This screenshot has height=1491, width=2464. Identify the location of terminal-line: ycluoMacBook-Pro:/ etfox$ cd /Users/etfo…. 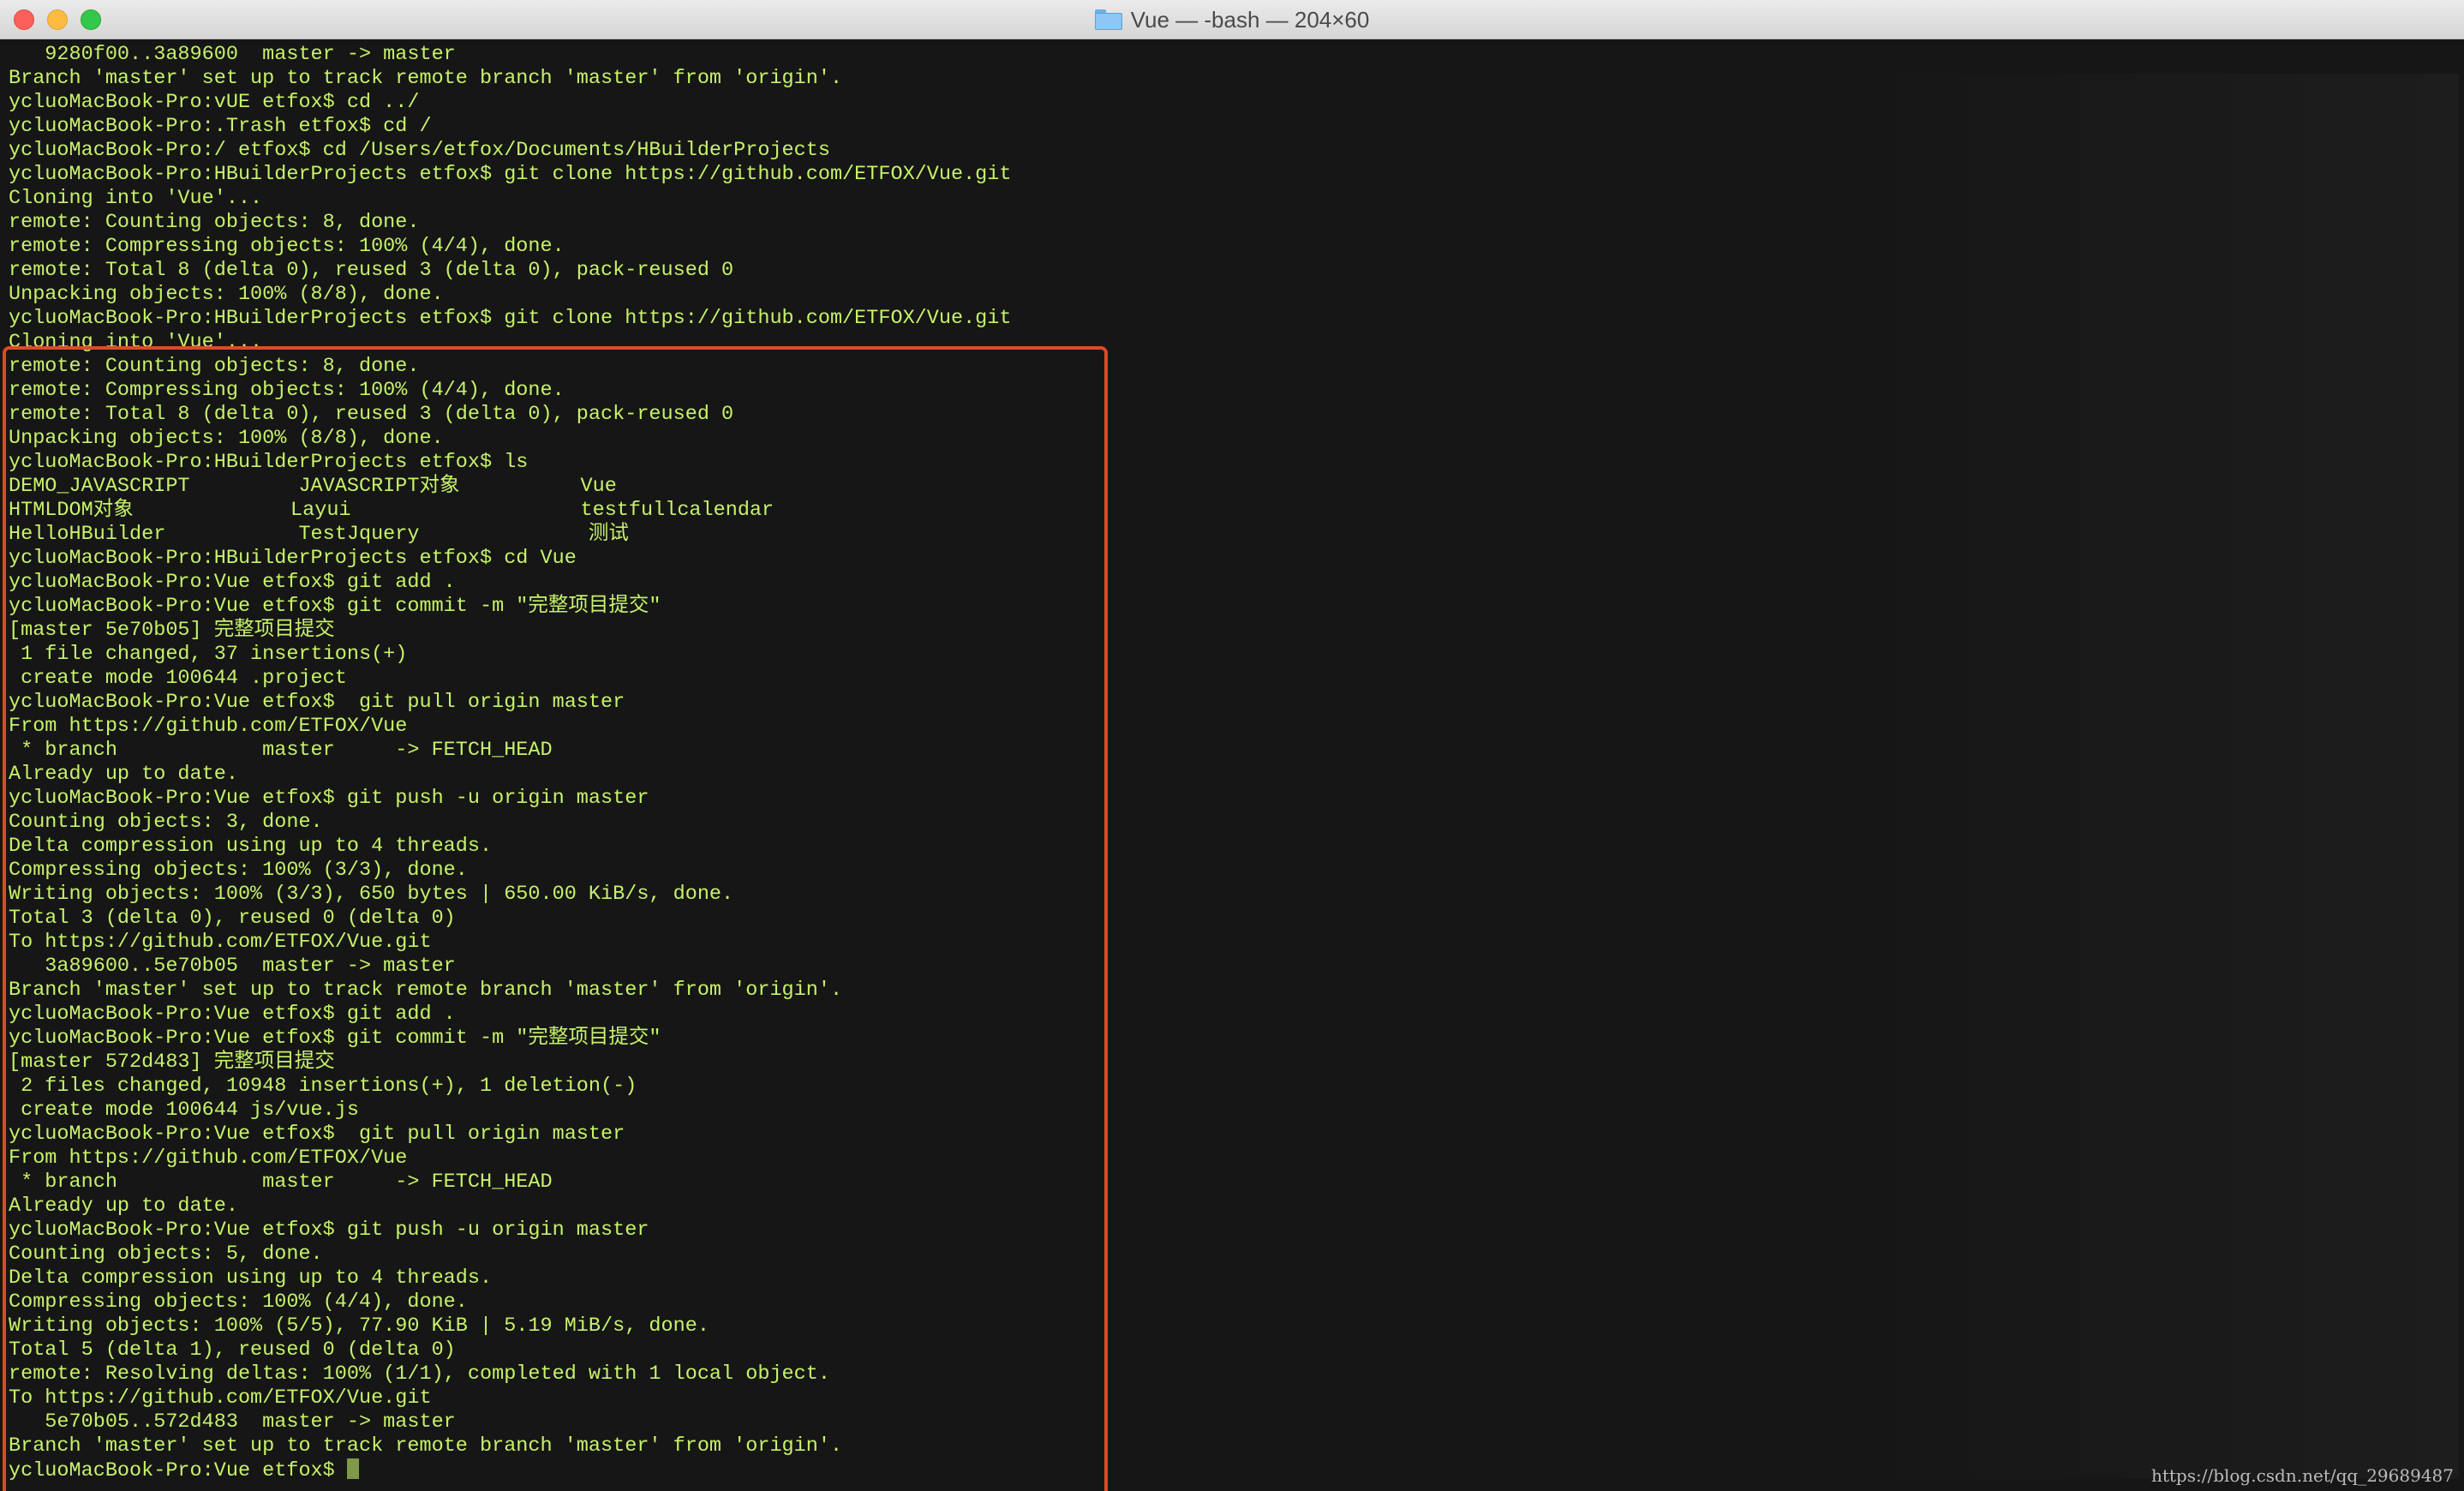
(419, 151).